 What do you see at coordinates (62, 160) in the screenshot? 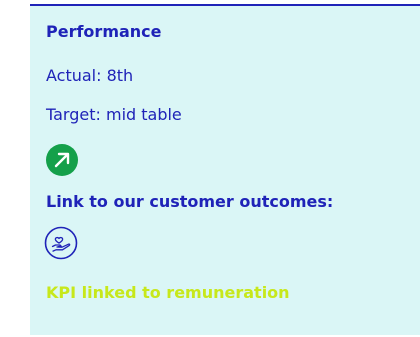
I see `arrow-up-right-icon` at bounding box center [62, 160].